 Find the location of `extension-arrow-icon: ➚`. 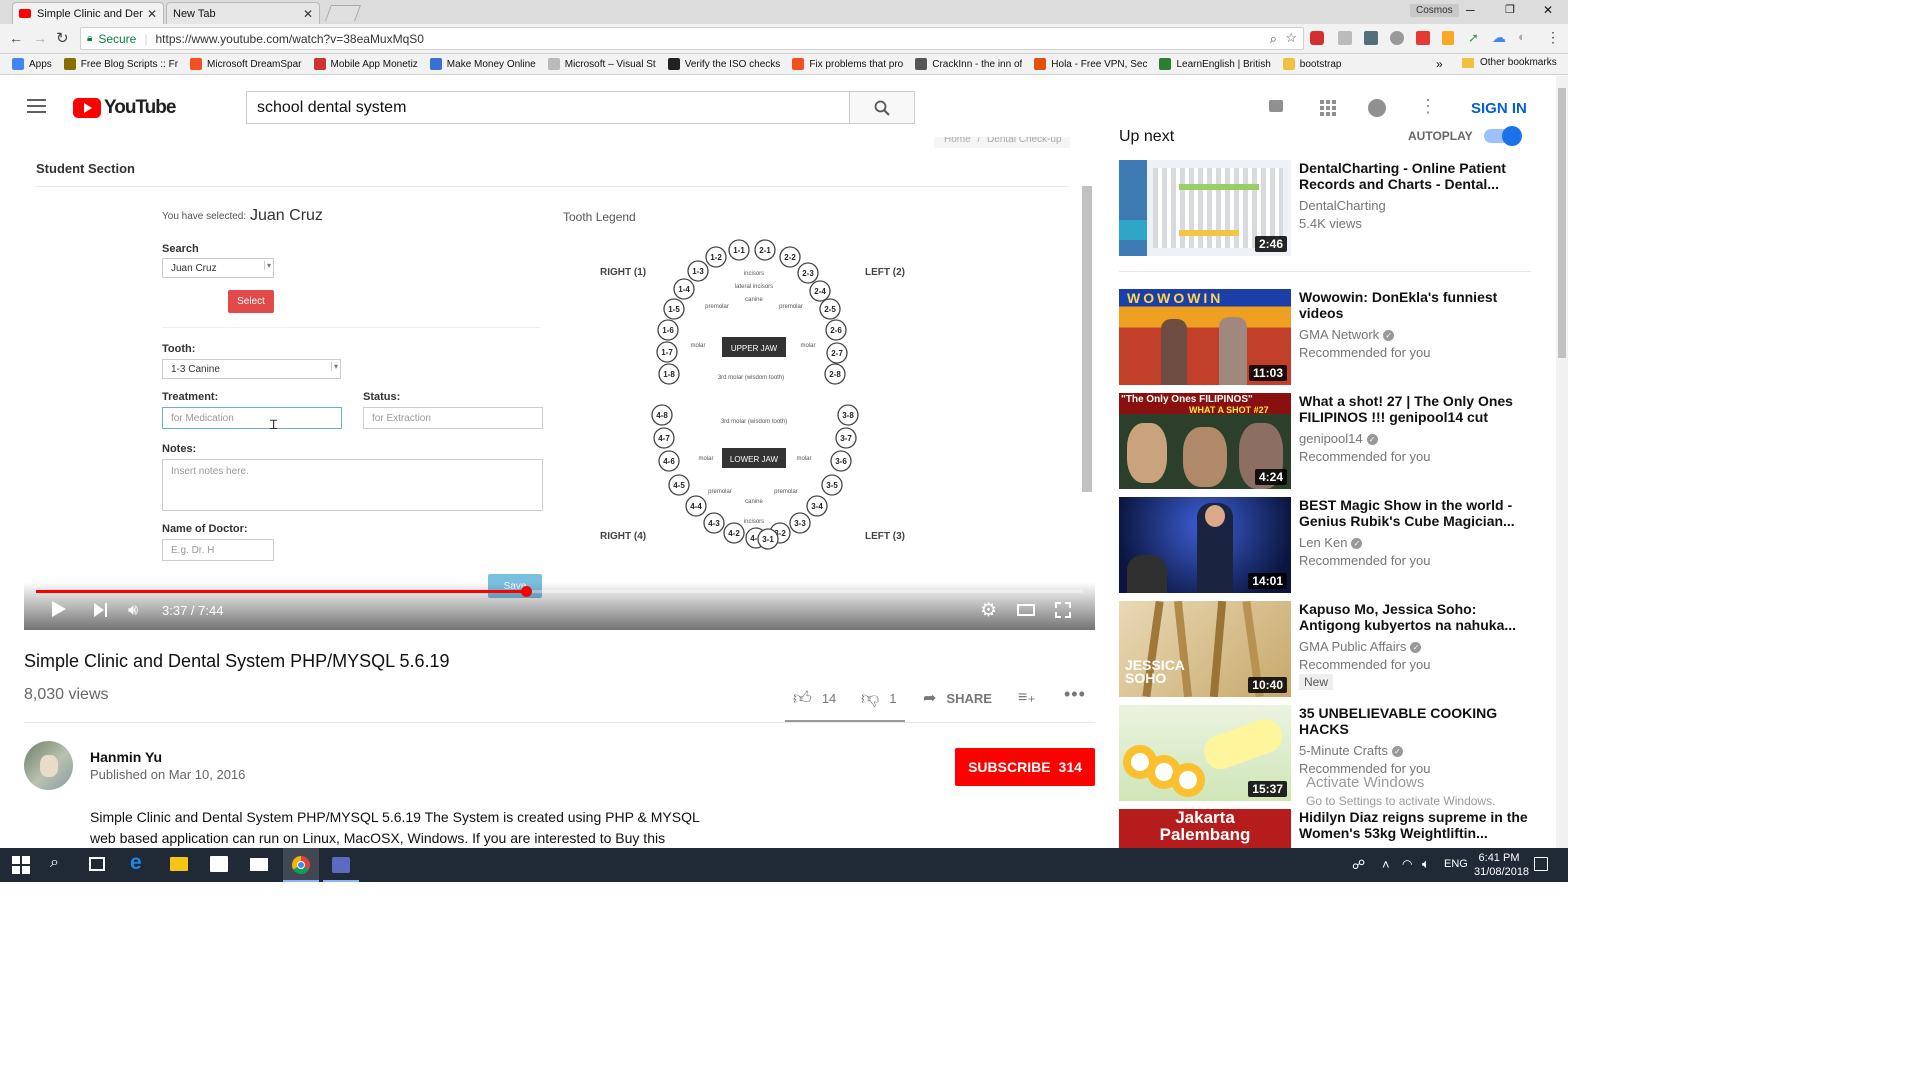

extension-arrow-icon: ➚ is located at coordinates (1473, 38).